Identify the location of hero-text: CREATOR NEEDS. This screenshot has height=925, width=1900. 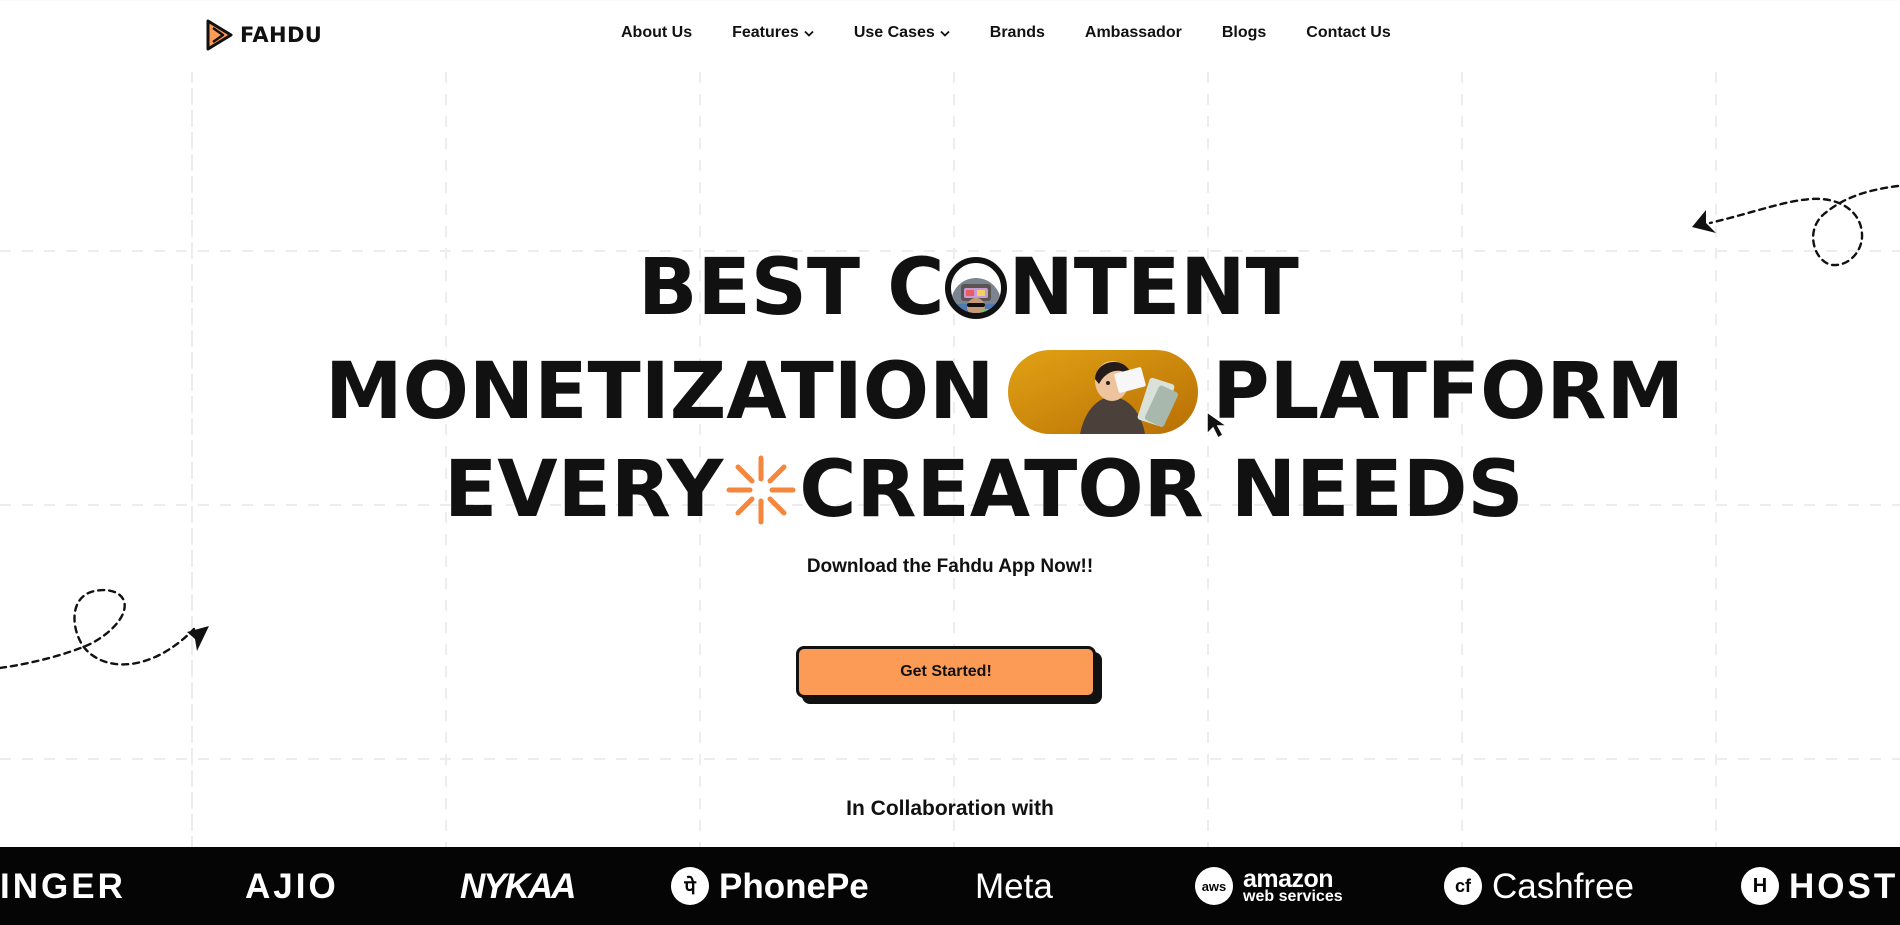
(1161, 490).